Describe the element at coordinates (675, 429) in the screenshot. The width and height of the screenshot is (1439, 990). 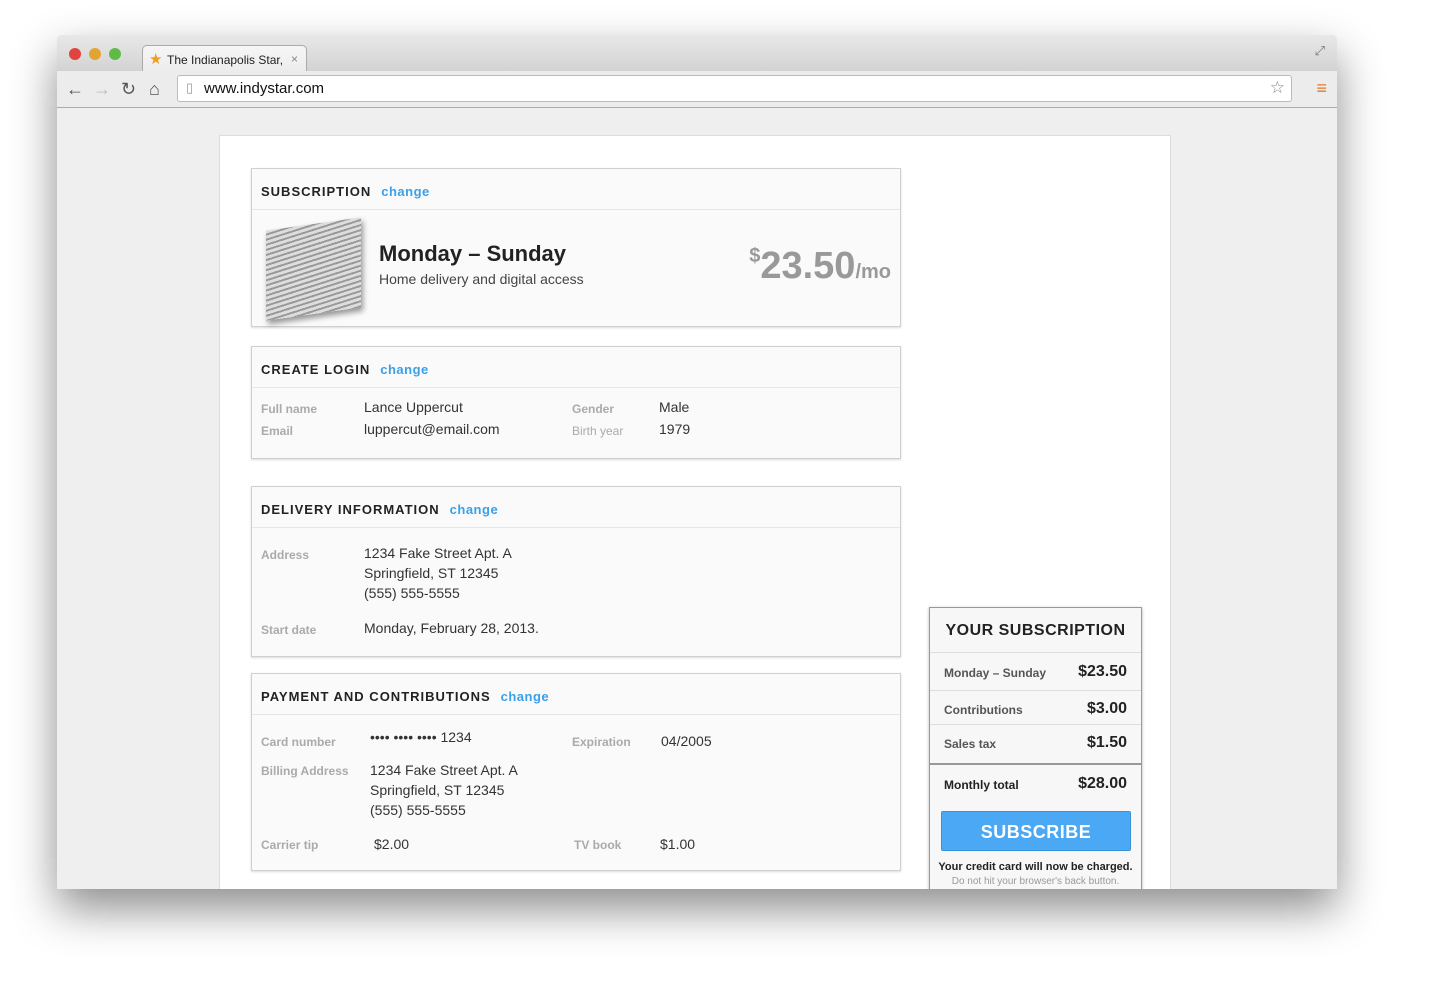
I see `birth-year-value: 1979` at that location.